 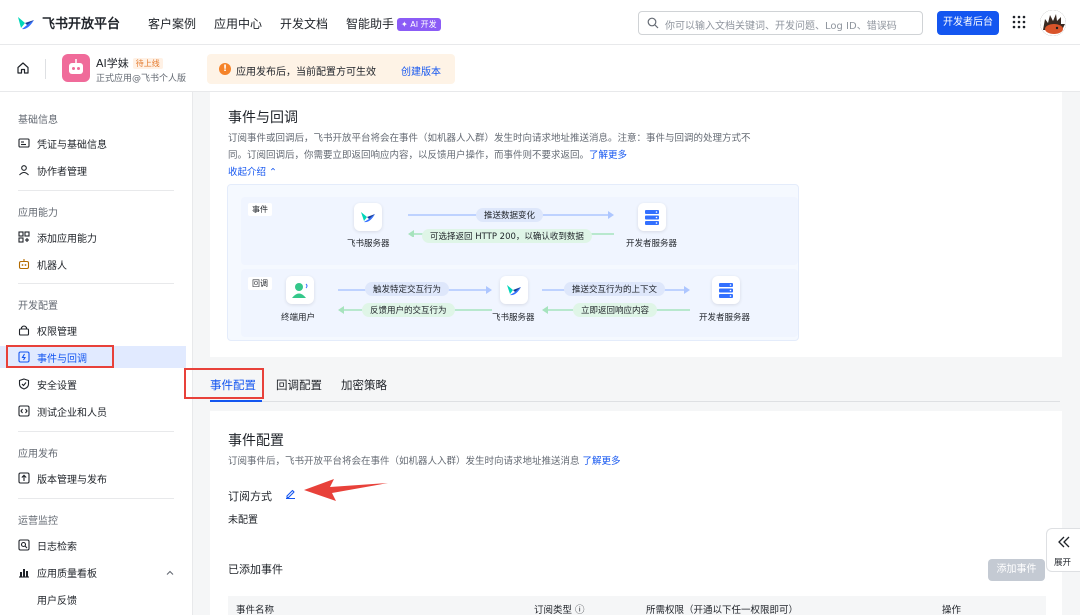 I want to click on sidebar-item-label: 添加应用能力, so click(x=67, y=239).